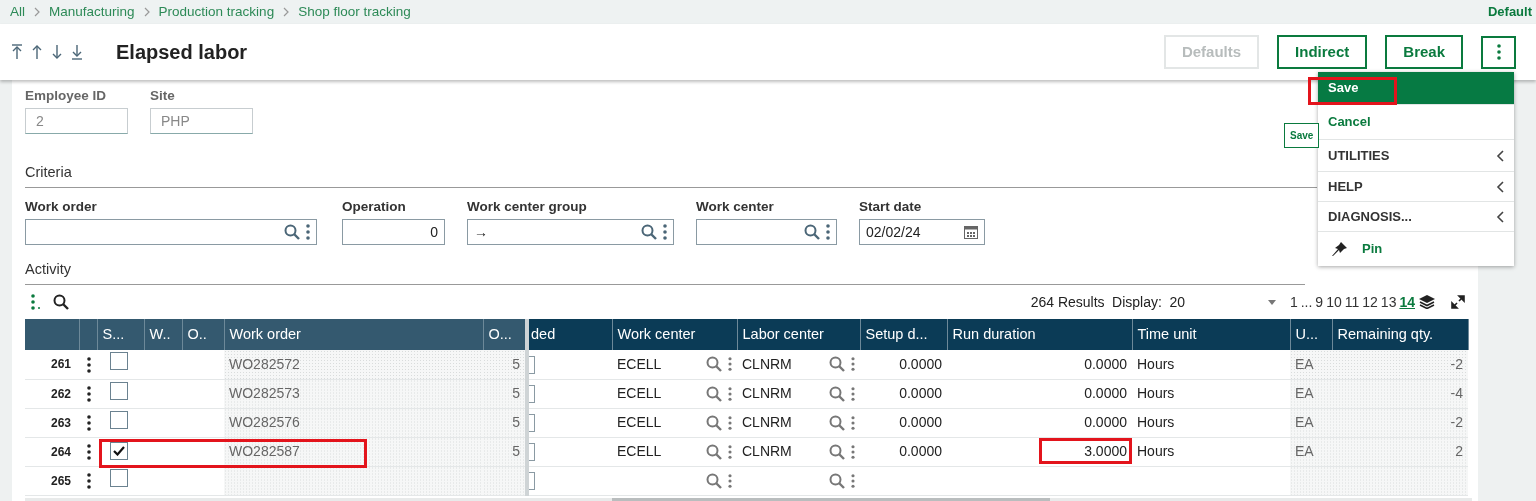  What do you see at coordinates (1388, 302) in the screenshot?
I see `page-link: 13` at bounding box center [1388, 302].